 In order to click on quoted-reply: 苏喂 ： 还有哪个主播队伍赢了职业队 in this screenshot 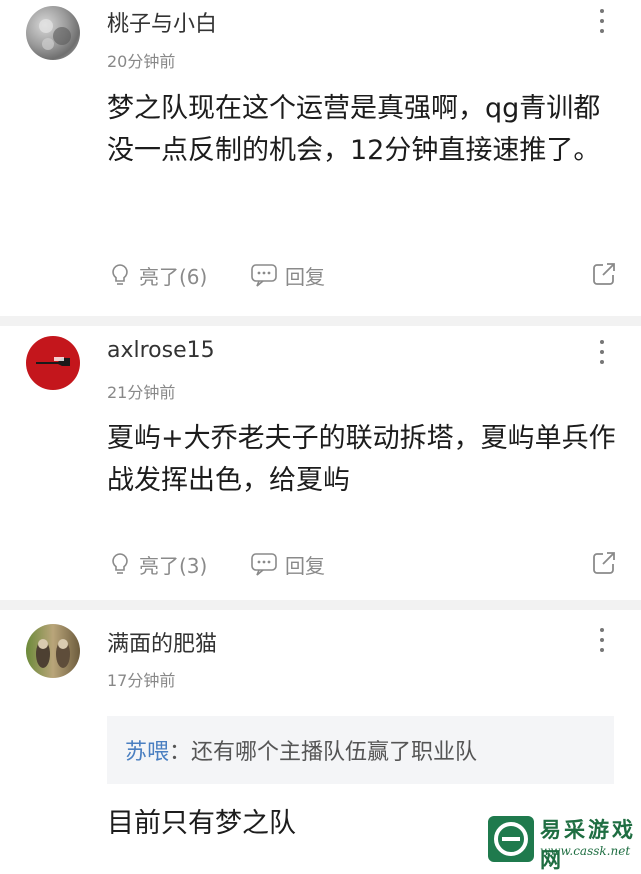, I will do `click(360, 750)`.